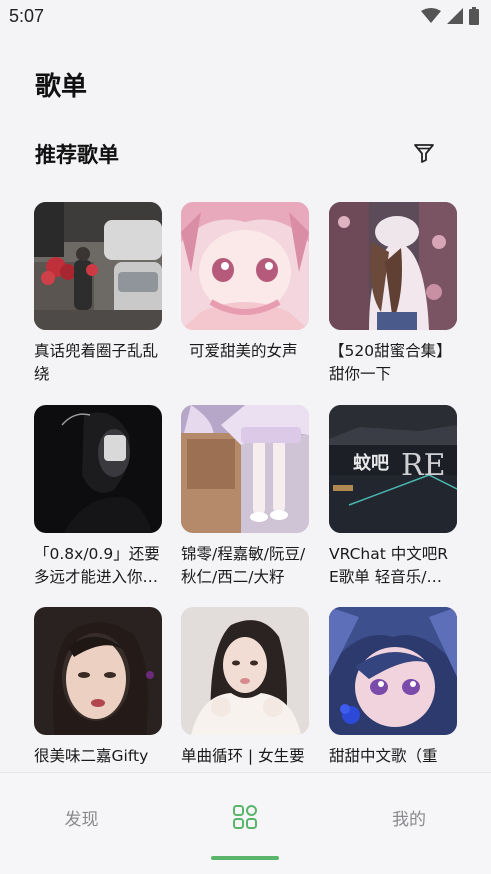 Image resolution: width=491 pixels, height=874 pixels. Describe the element at coordinates (97, 565) in the screenshot. I see `playlist-title: 「0.8x/0.9」还要多远才能进入你的心` at that location.